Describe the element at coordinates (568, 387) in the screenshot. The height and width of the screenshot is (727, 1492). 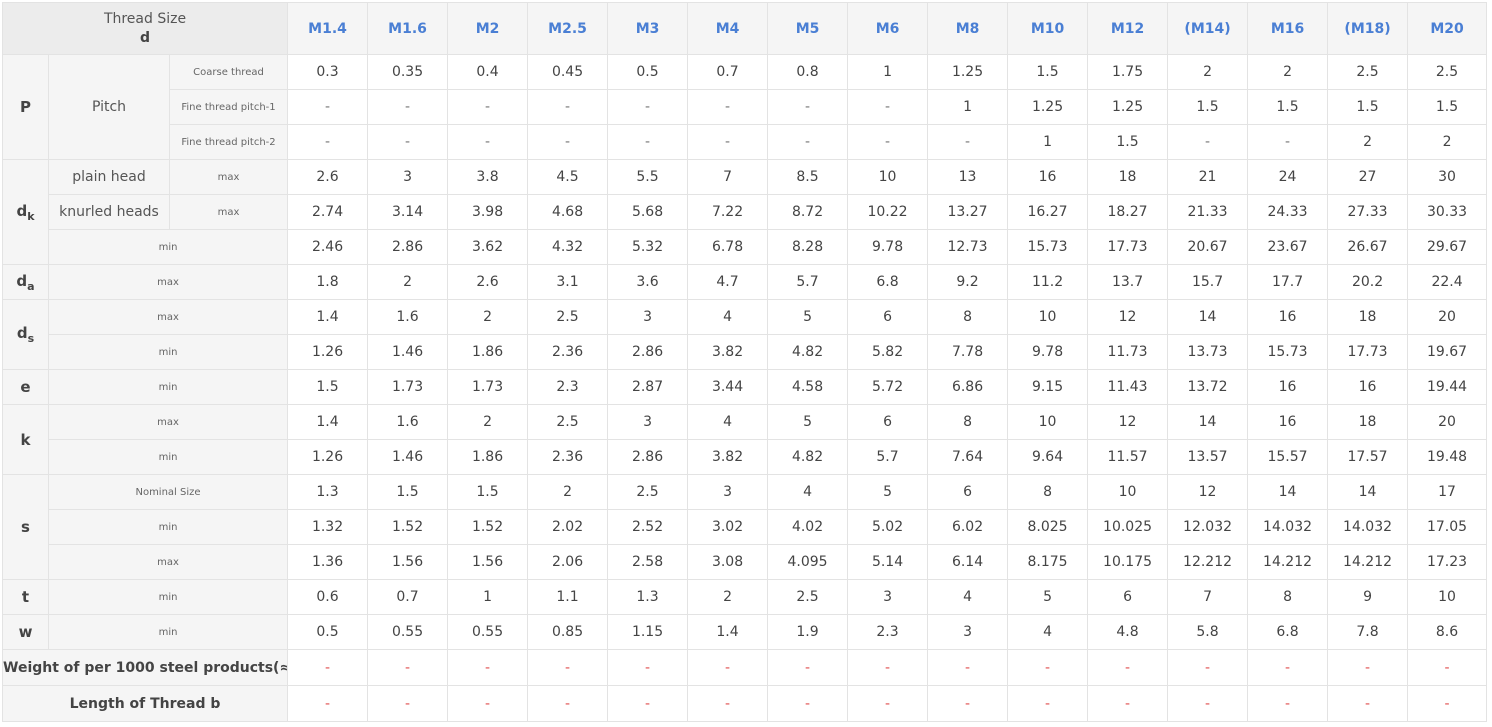
I see `value-cell: 2.3` at that location.